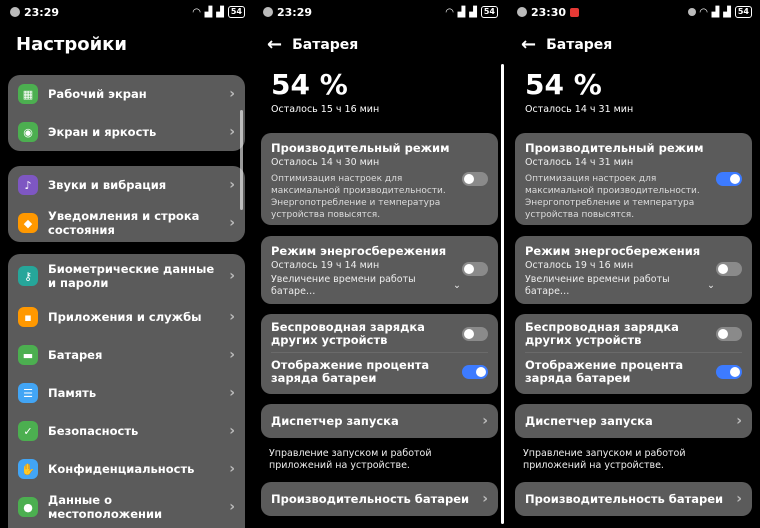 This screenshot has height=528, width=760. Describe the element at coordinates (42, 12) in the screenshot. I see `status-time: 23:29` at that location.